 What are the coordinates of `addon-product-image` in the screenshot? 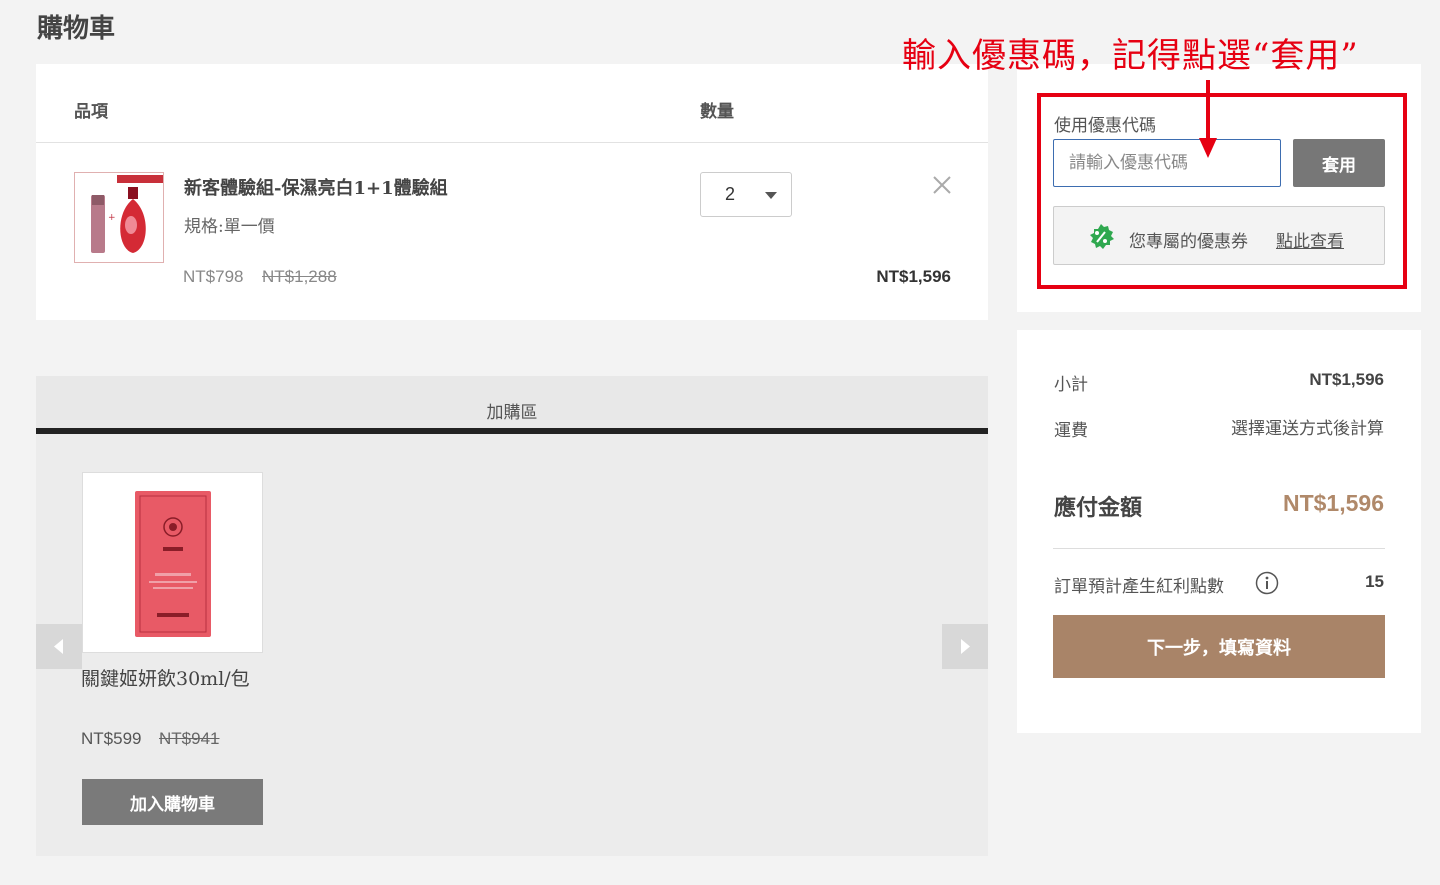 It's located at (172, 562).